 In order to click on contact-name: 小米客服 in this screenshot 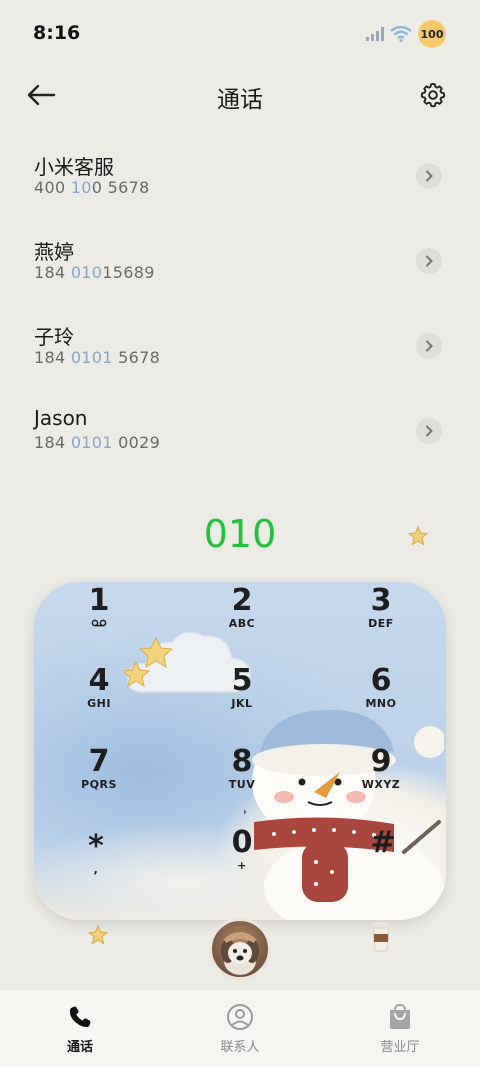, I will do `click(74, 167)`.